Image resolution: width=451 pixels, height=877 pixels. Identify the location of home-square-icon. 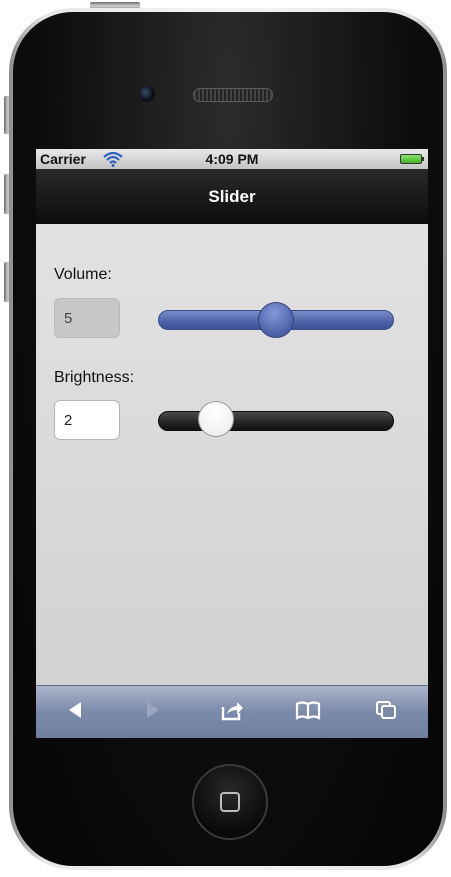
(230, 802).